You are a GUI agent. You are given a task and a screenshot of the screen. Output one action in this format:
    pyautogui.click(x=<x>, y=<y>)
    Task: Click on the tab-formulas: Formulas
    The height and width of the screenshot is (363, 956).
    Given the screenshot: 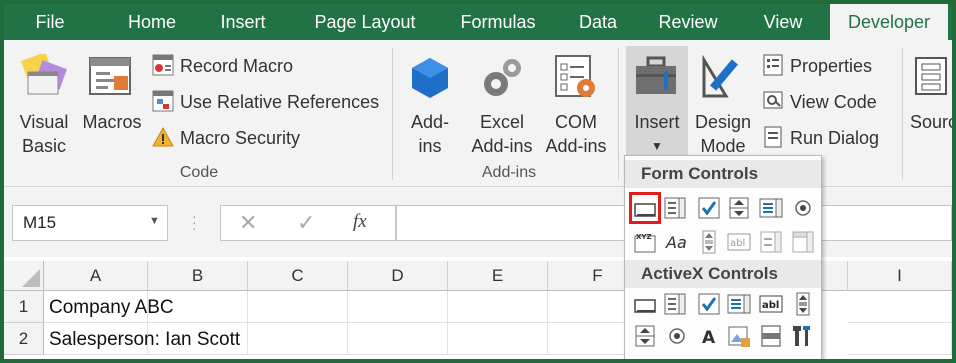 What is the action you would take?
    pyautogui.click(x=498, y=22)
    